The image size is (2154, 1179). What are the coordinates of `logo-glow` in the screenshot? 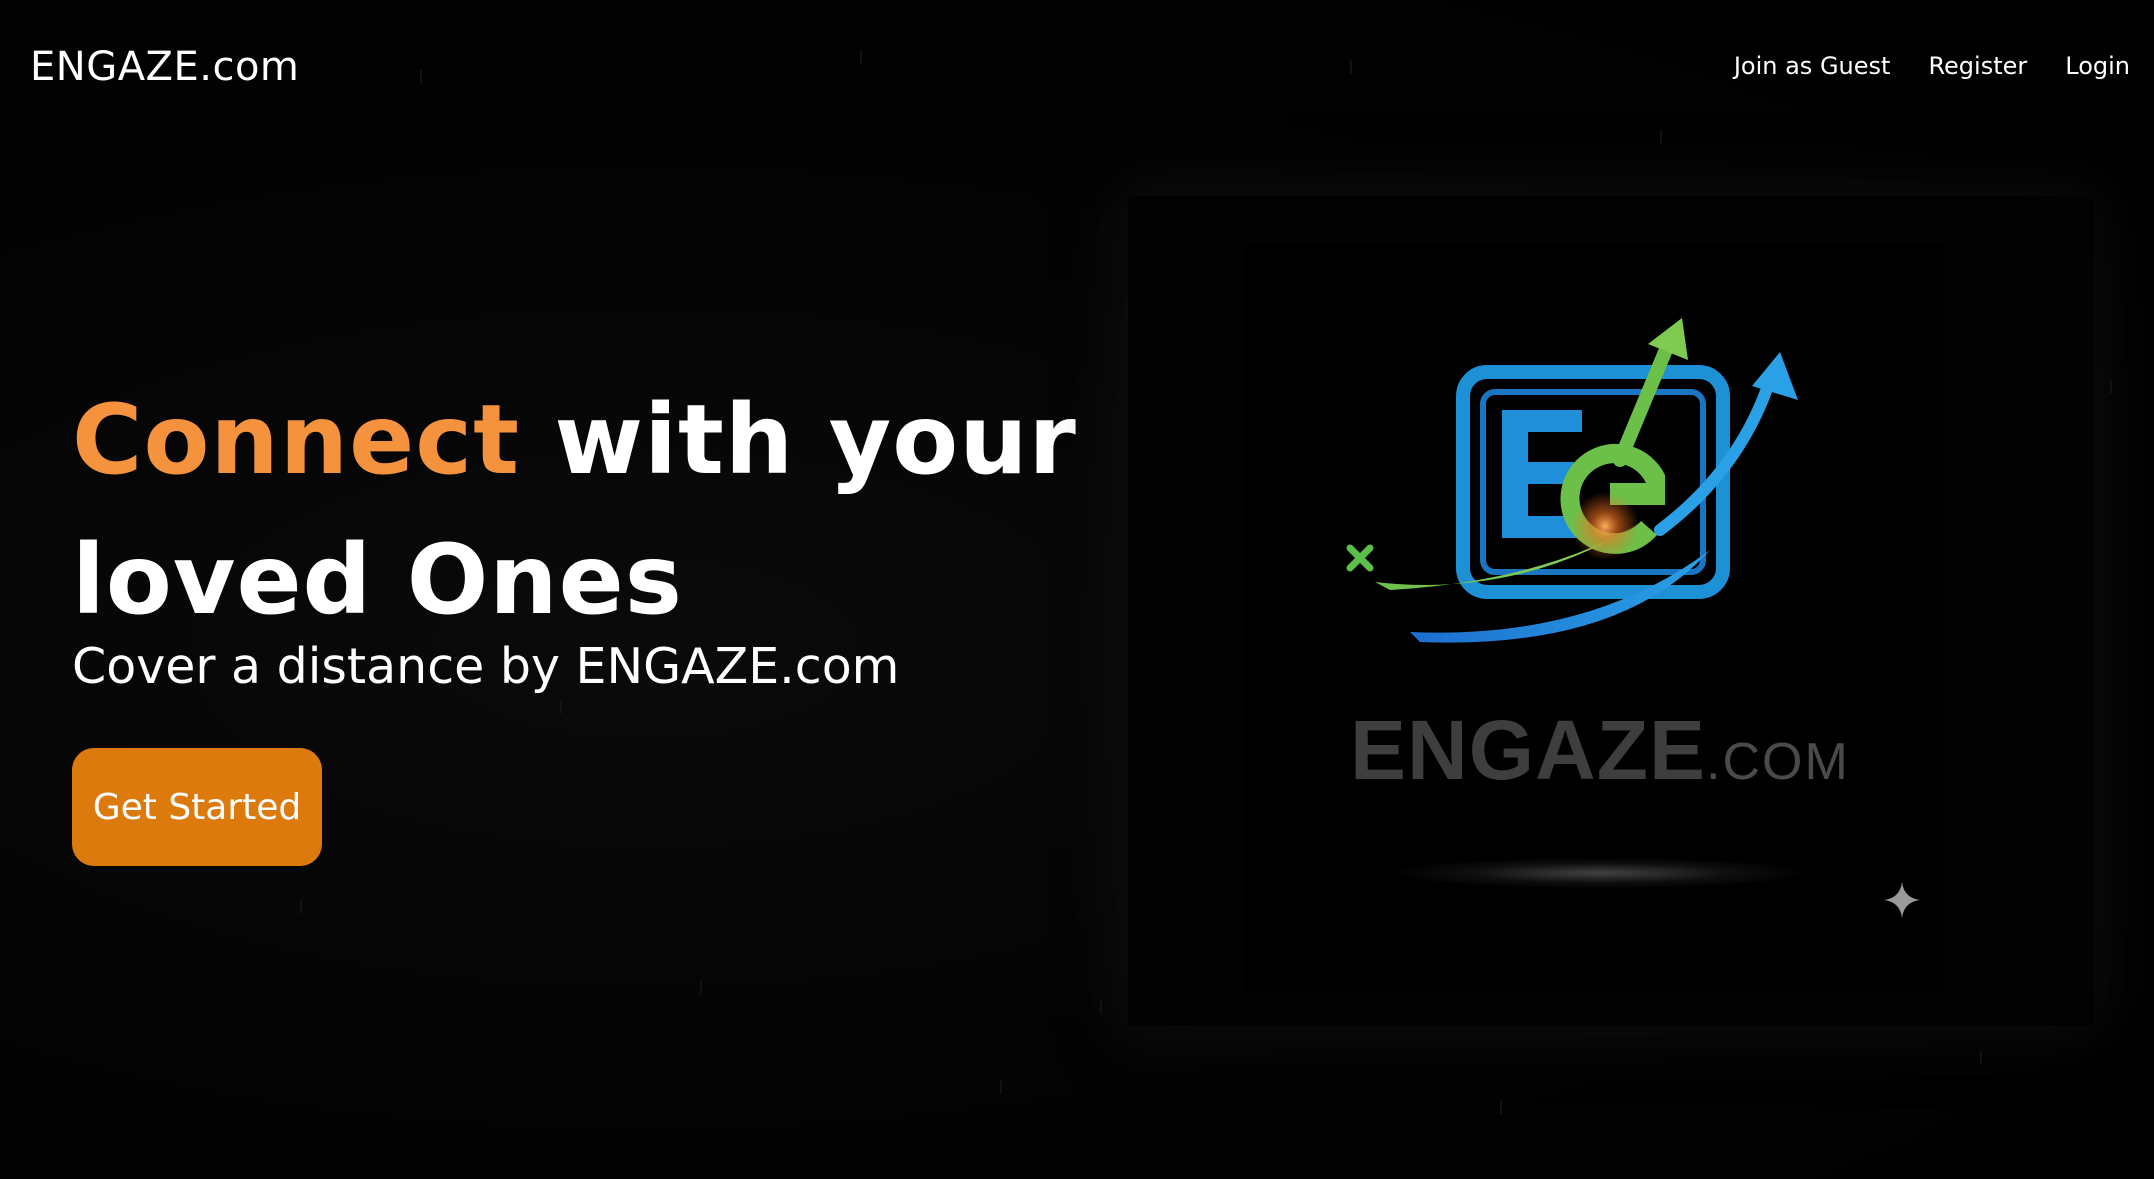 It's located at (1600, 873).